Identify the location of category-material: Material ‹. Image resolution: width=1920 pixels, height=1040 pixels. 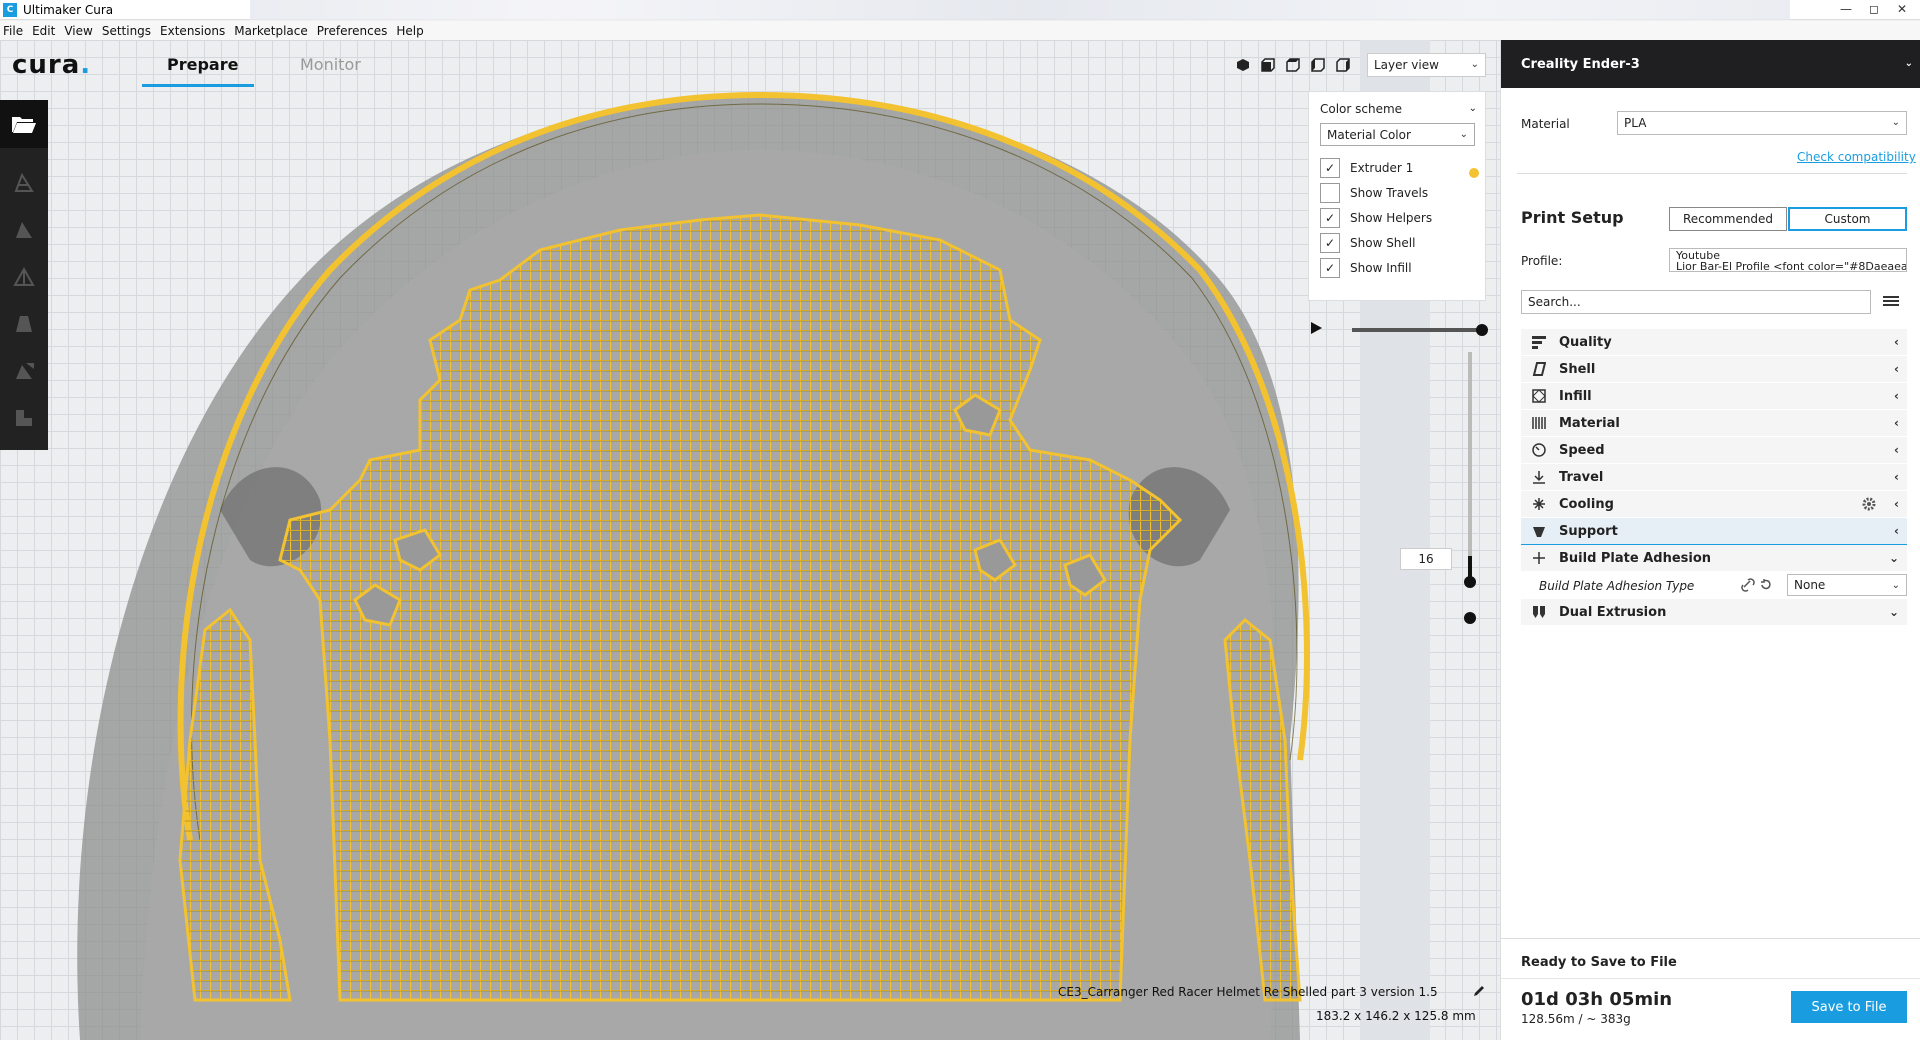
(1714, 423).